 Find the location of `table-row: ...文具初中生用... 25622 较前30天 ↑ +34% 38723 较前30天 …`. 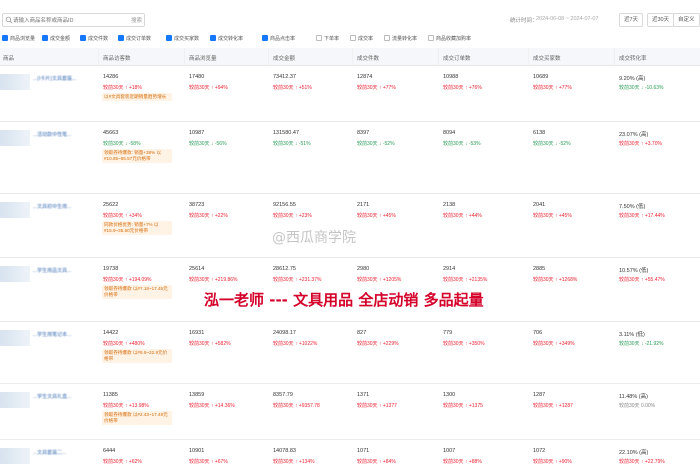

table-row: ...文具初中生用... 25622 较前30天 ↑ +34% 38723 较前30天 … is located at coordinates (350, 226).